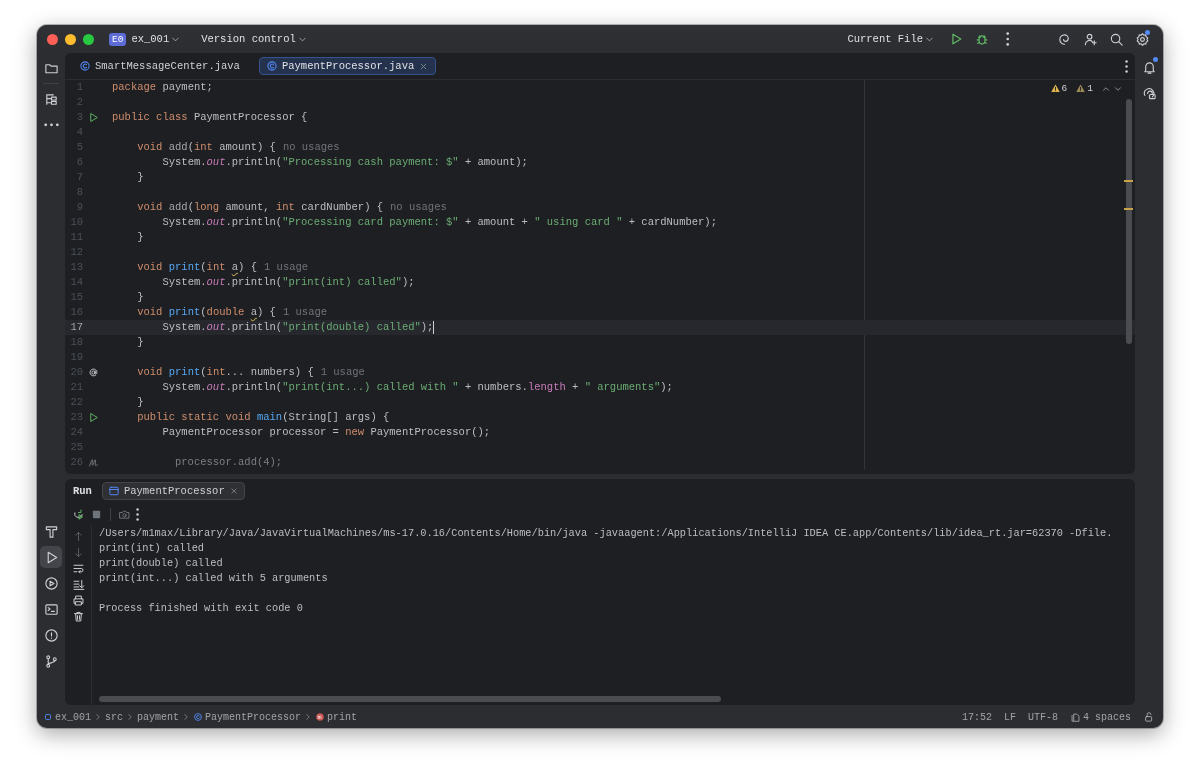 The image size is (1200, 777). I want to click on console-line: Process finished with exit code 0, so click(201, 608).